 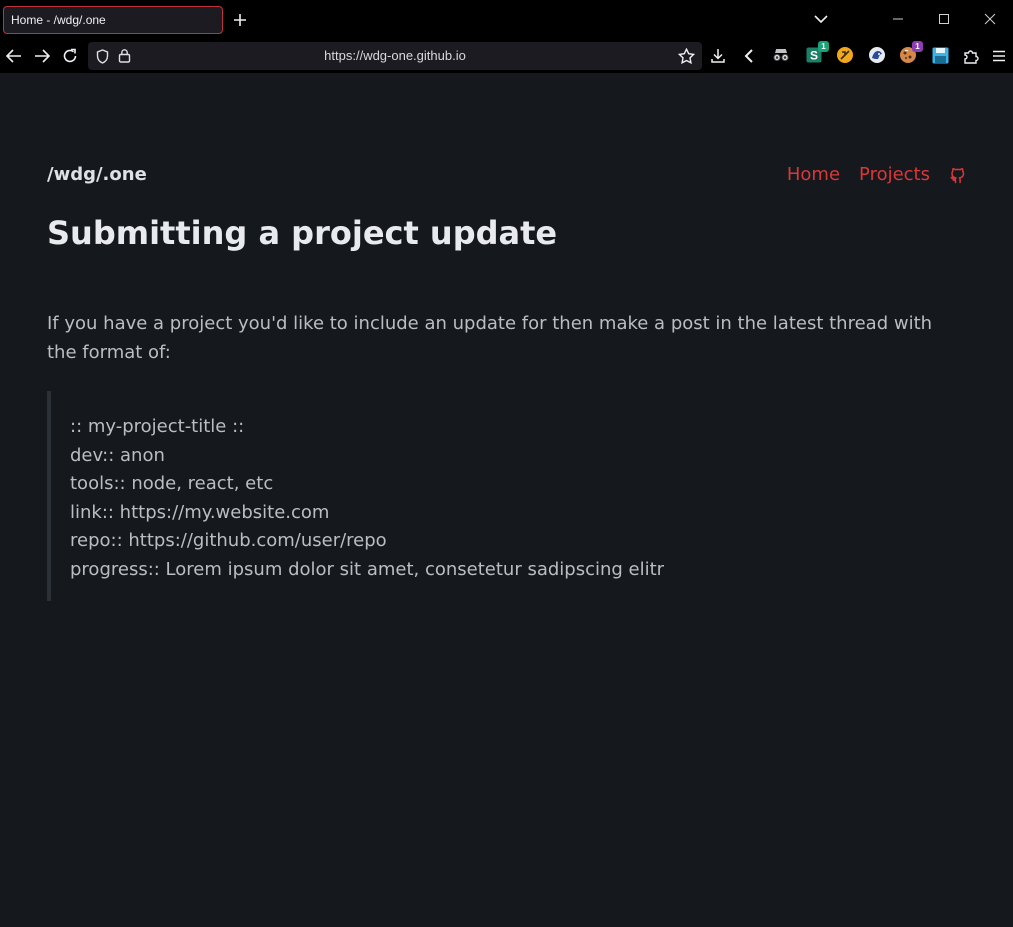 I want to click on privacy-badger-icon, so click(x=877, y=55).